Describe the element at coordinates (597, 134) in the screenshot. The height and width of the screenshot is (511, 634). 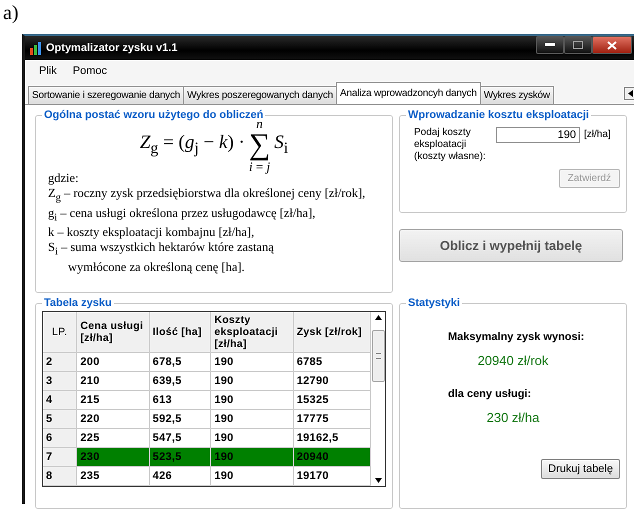
I see `unit-label: [zł/ha]` at that location.